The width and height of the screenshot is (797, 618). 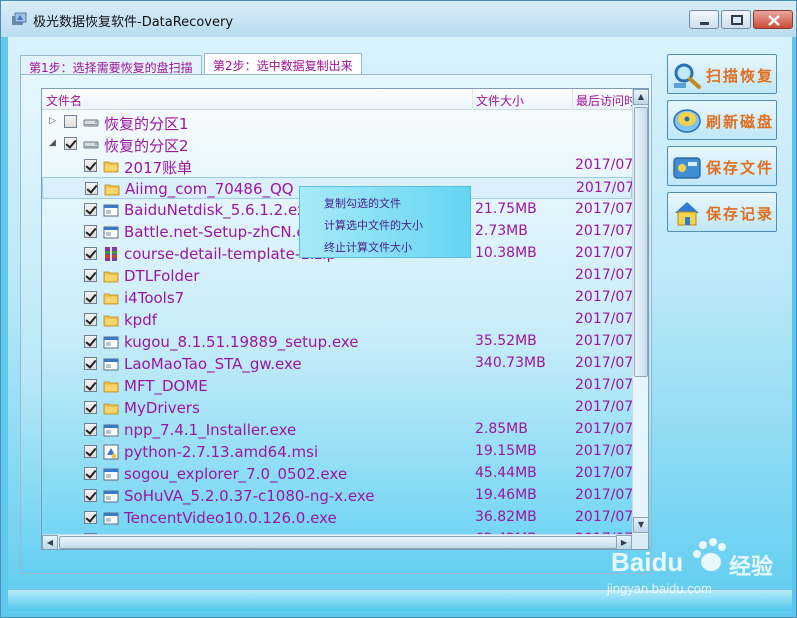 I want to click on close-button, so click(x=773, y=19).